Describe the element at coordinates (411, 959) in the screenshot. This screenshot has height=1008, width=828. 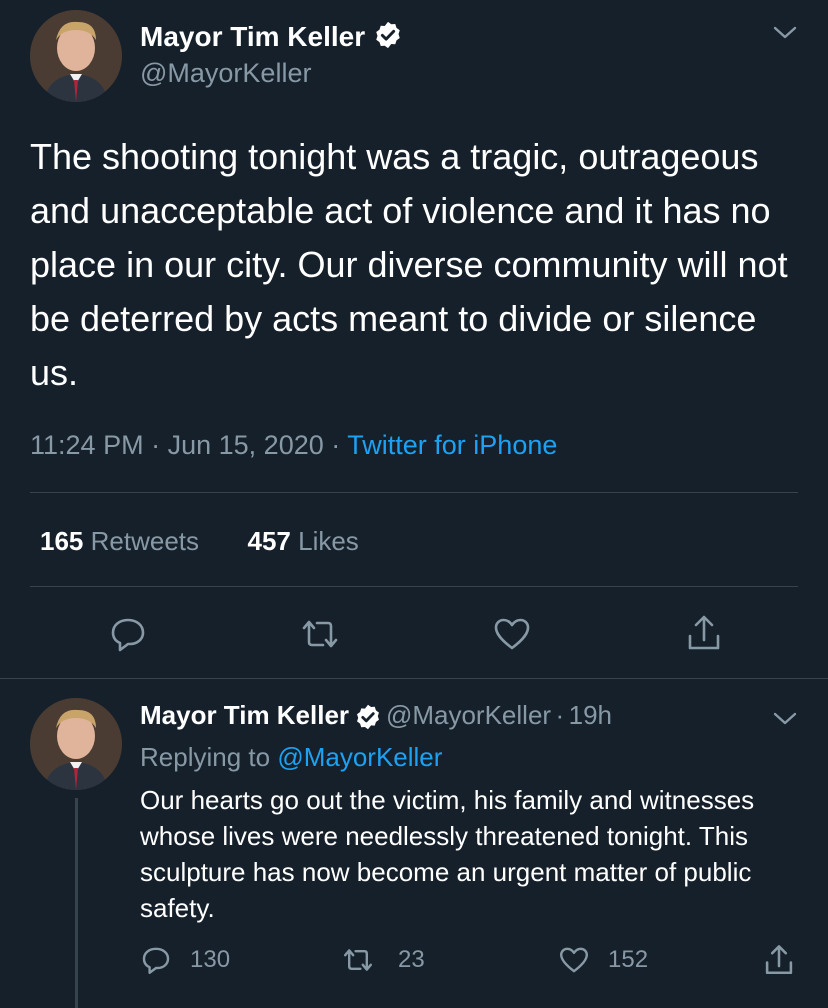
I see `retweet-count: 23` at that location.